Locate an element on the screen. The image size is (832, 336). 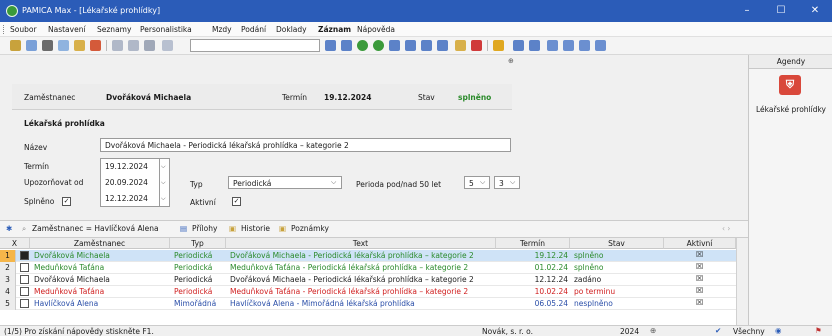
menu-seznamy: Seznamy is located at coordinates (114, 29).